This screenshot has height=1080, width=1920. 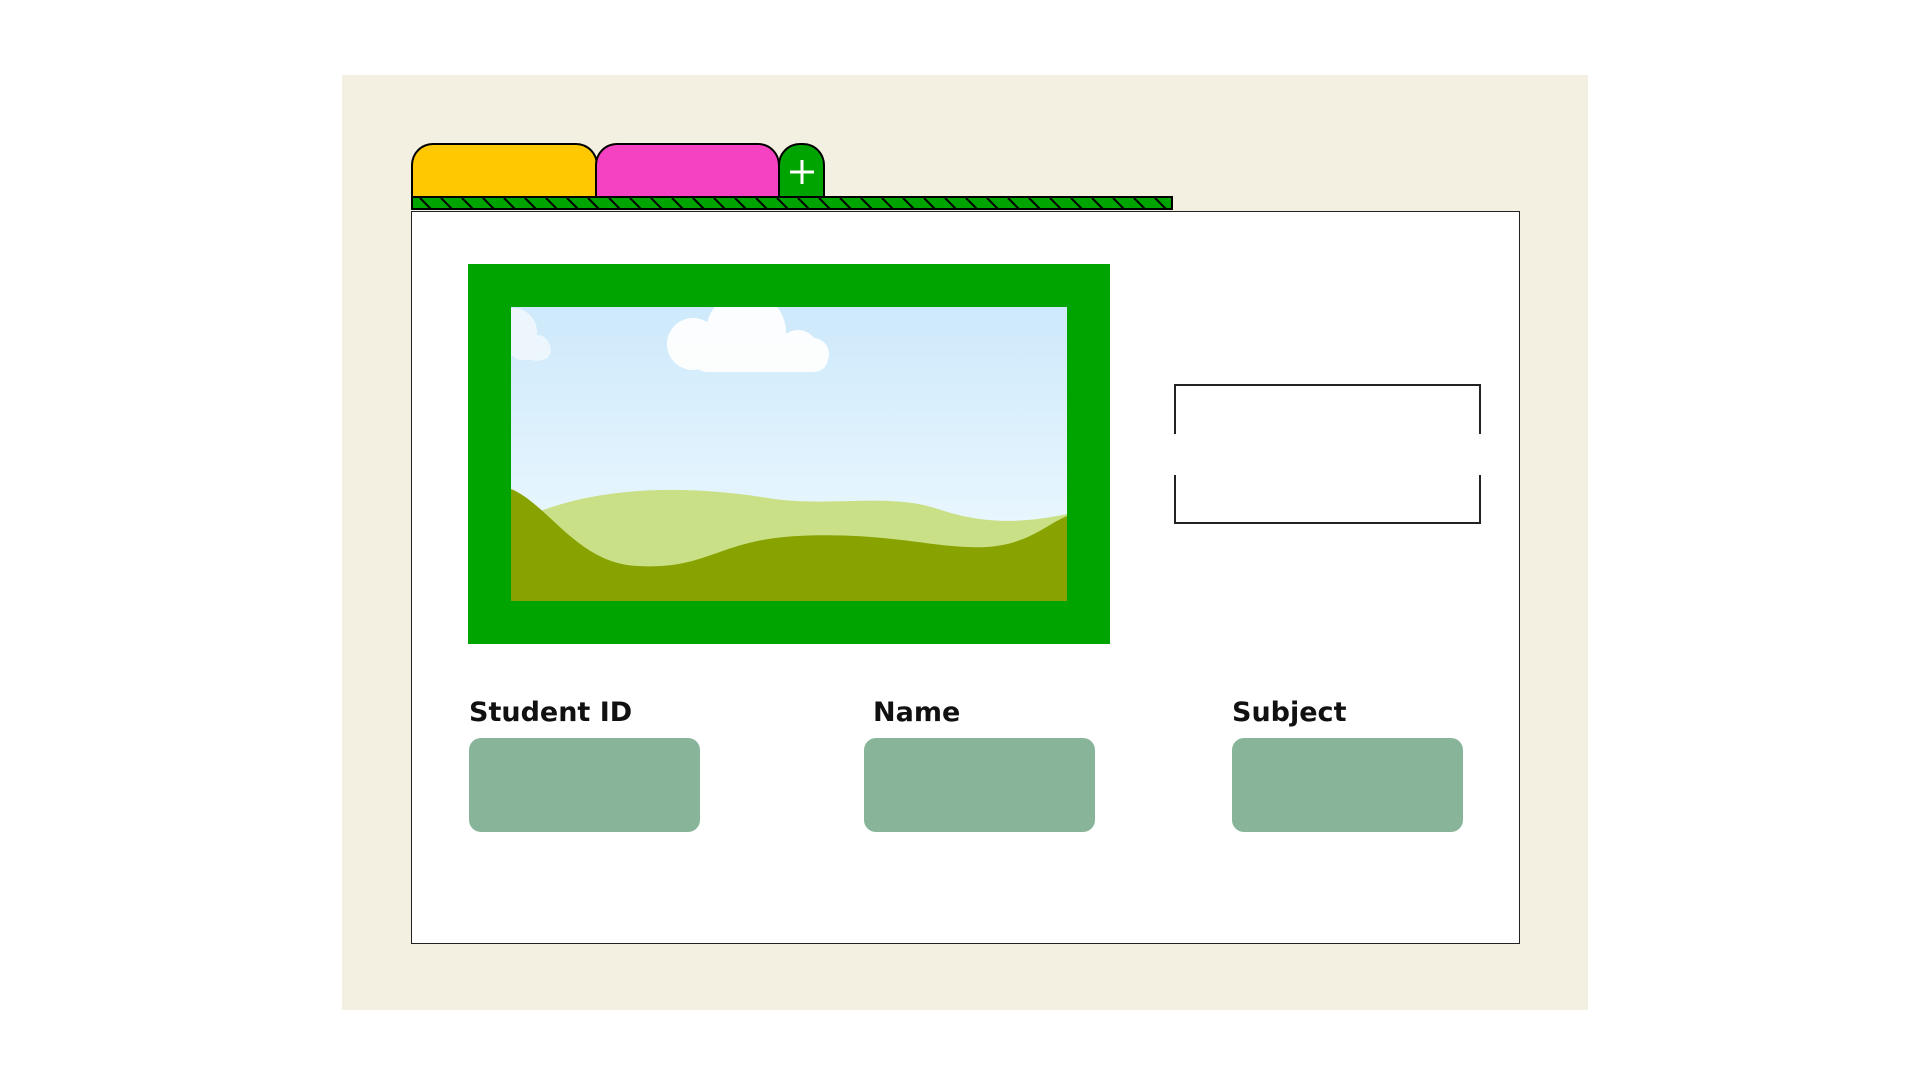 I want to click on subject-label: Subject, so click(x=1289, y=712).